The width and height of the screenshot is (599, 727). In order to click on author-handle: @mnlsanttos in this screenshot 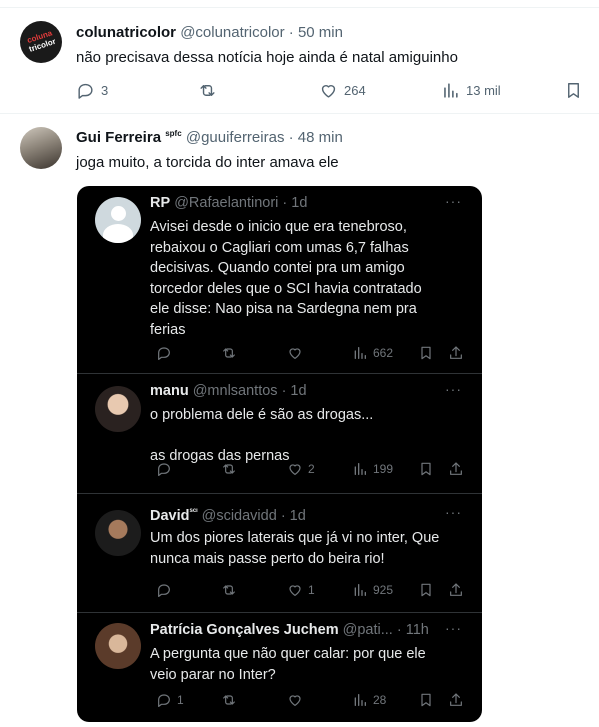, I will do `click(235, 391)`.